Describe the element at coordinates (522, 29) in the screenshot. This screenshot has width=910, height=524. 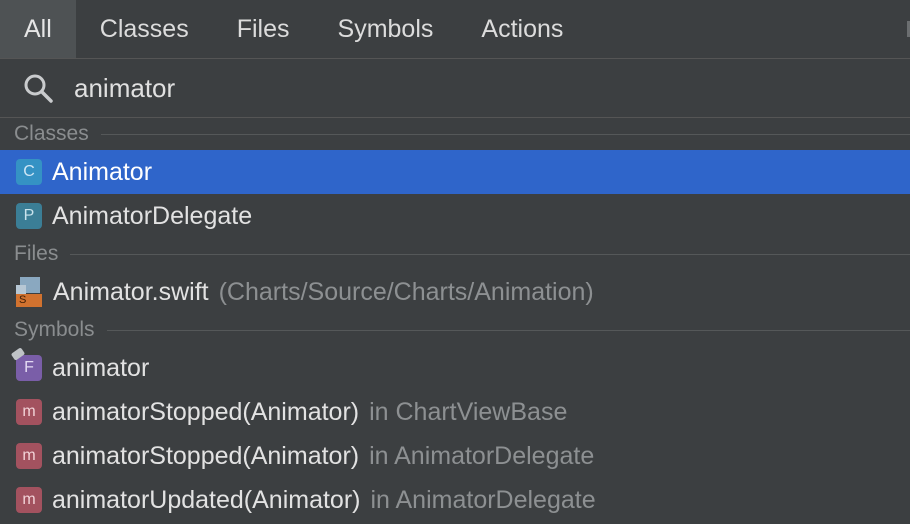
I see `tab-actions: Actions` at that location.